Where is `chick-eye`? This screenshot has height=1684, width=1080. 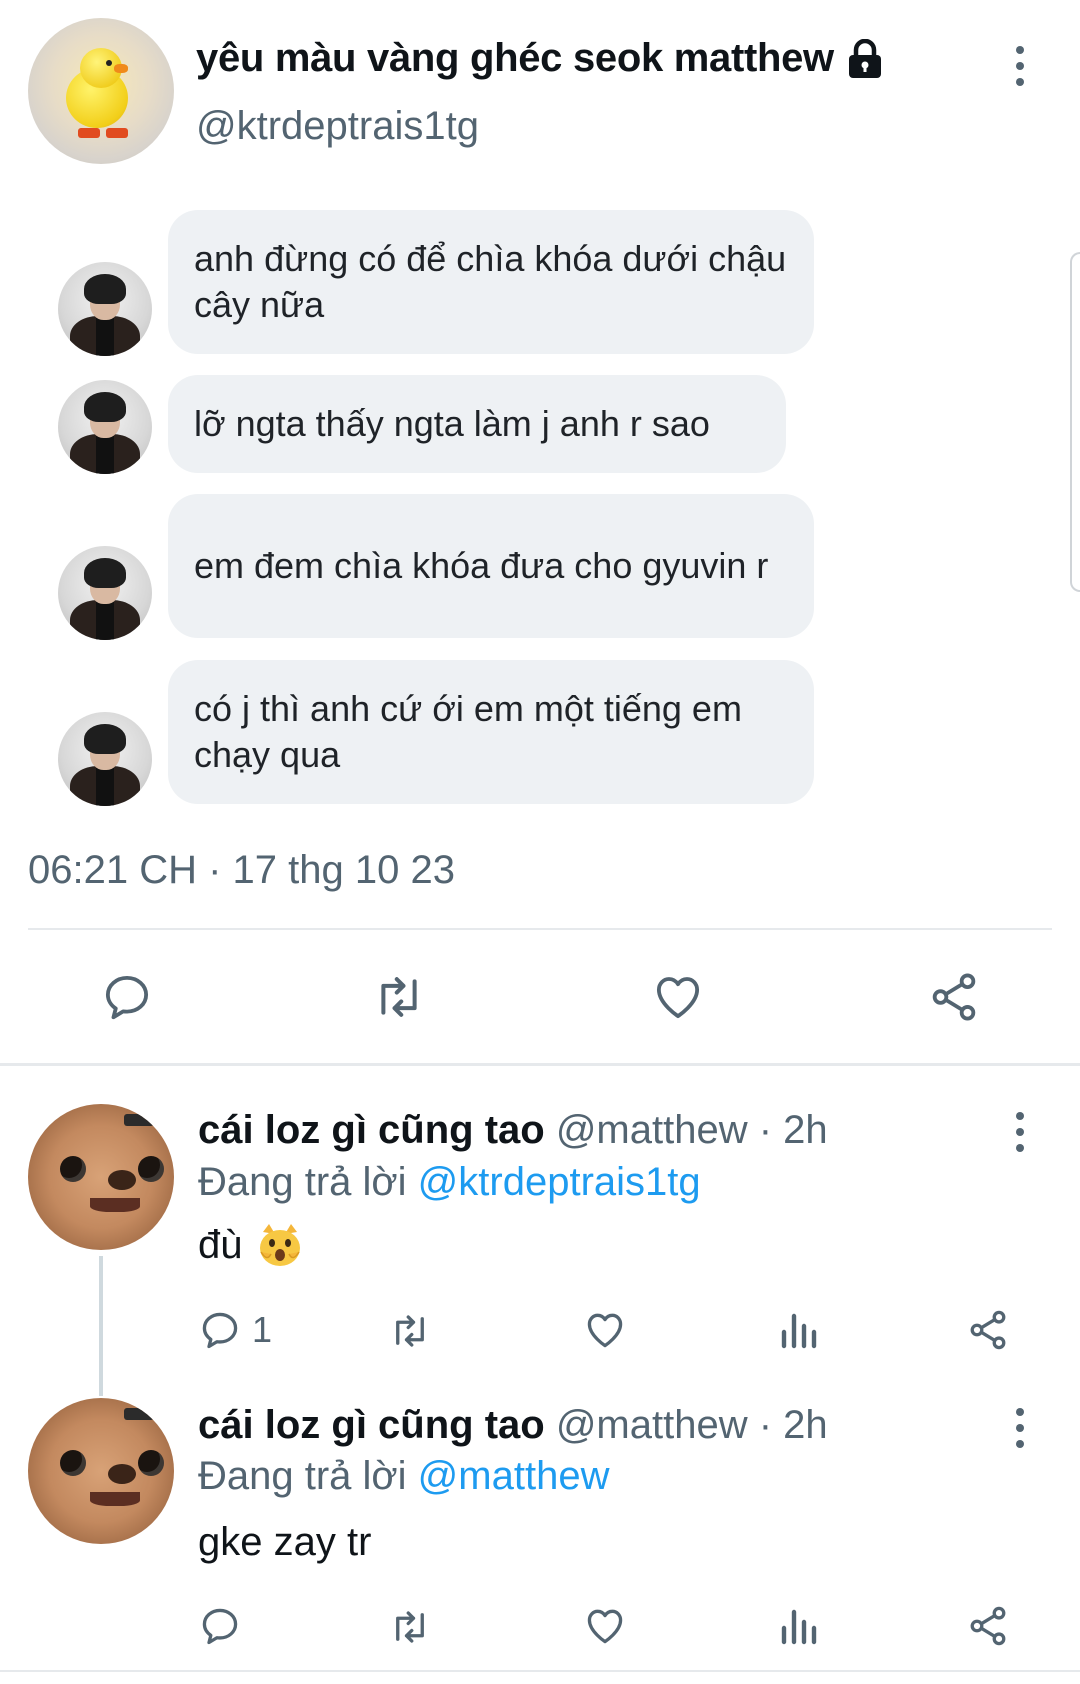
chick-eye is located at coordinates (109, 63).